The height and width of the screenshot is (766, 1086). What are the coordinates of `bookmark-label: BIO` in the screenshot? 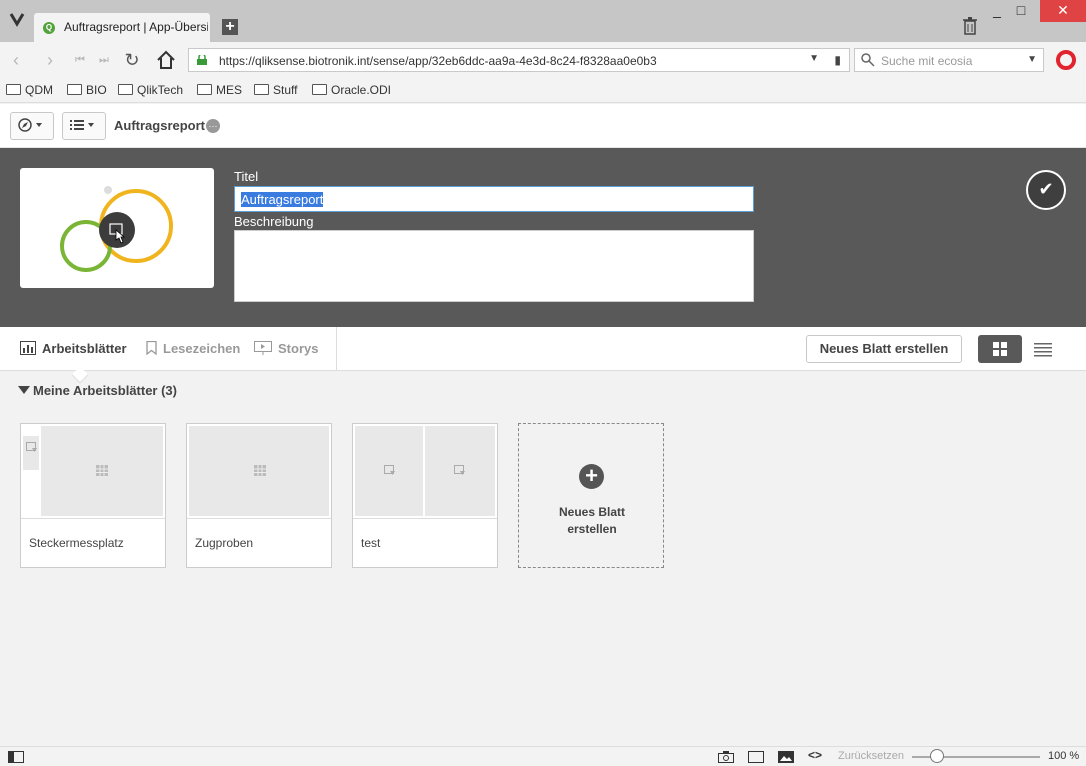 It's located at (96, 90).